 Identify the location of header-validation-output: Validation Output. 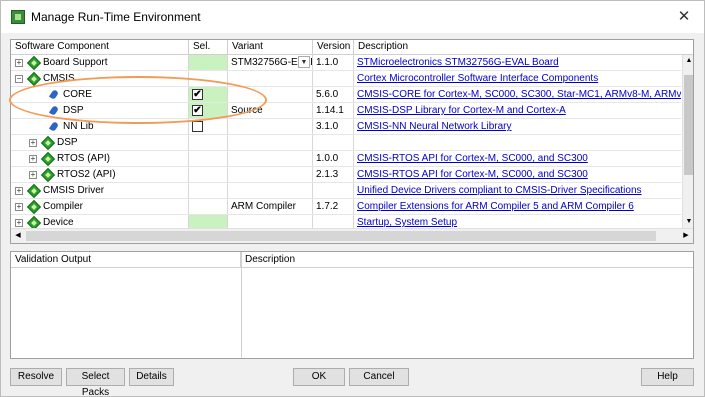
(126, 260).